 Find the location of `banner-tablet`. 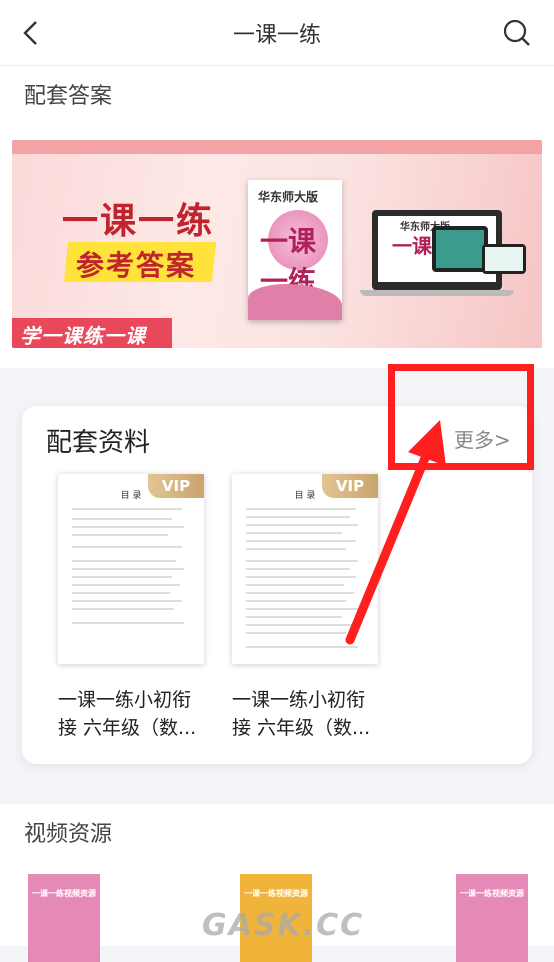

banner-tablet is located at coordinates (460, 249).